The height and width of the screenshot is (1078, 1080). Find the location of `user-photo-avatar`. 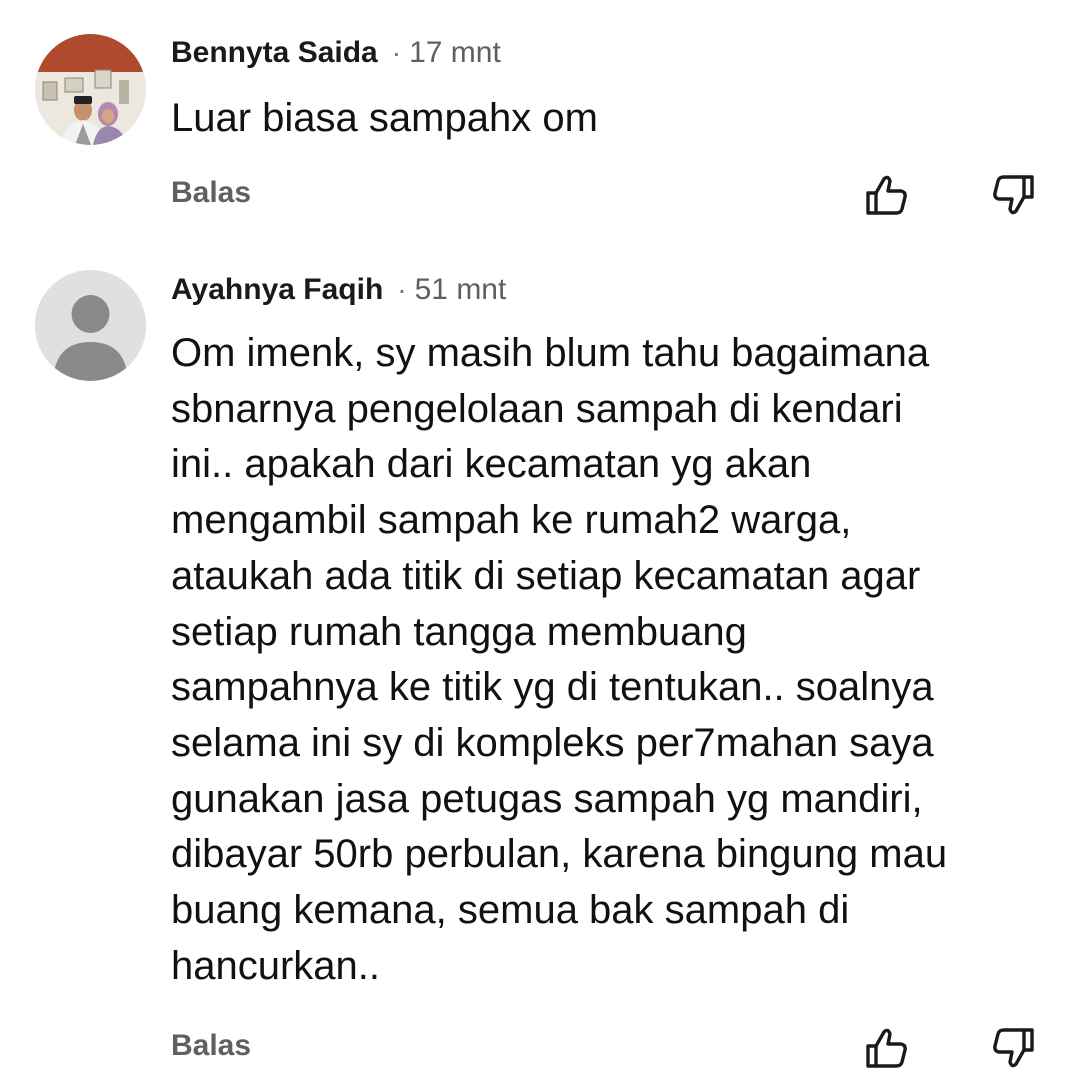

user-photo-avatar is located at coordinates (90, 89).